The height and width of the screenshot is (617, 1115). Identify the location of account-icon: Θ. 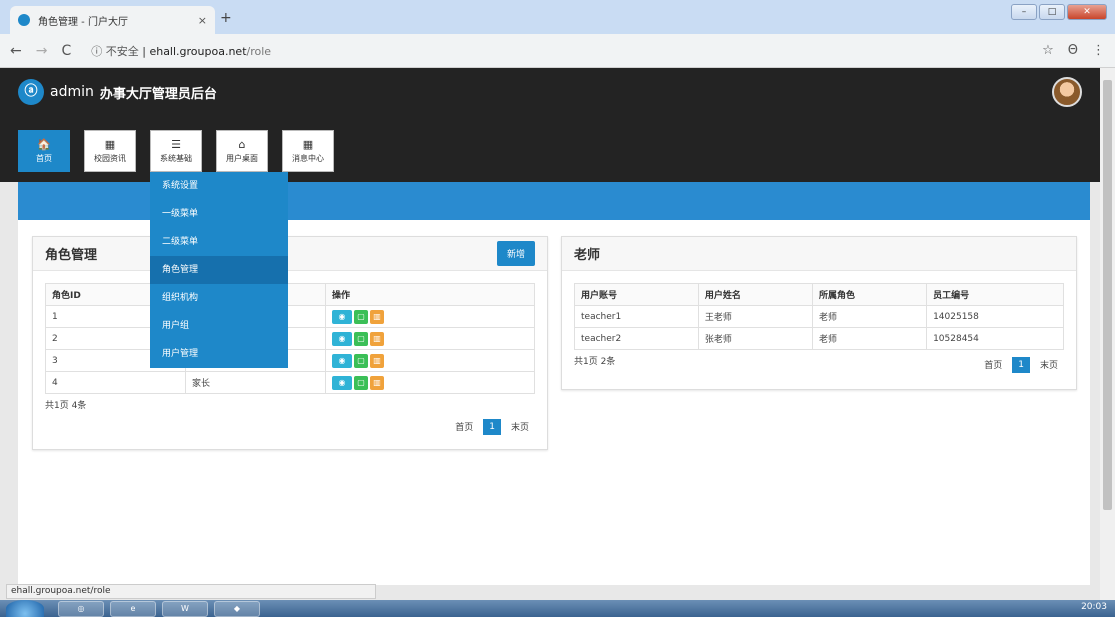
(1073, 50).